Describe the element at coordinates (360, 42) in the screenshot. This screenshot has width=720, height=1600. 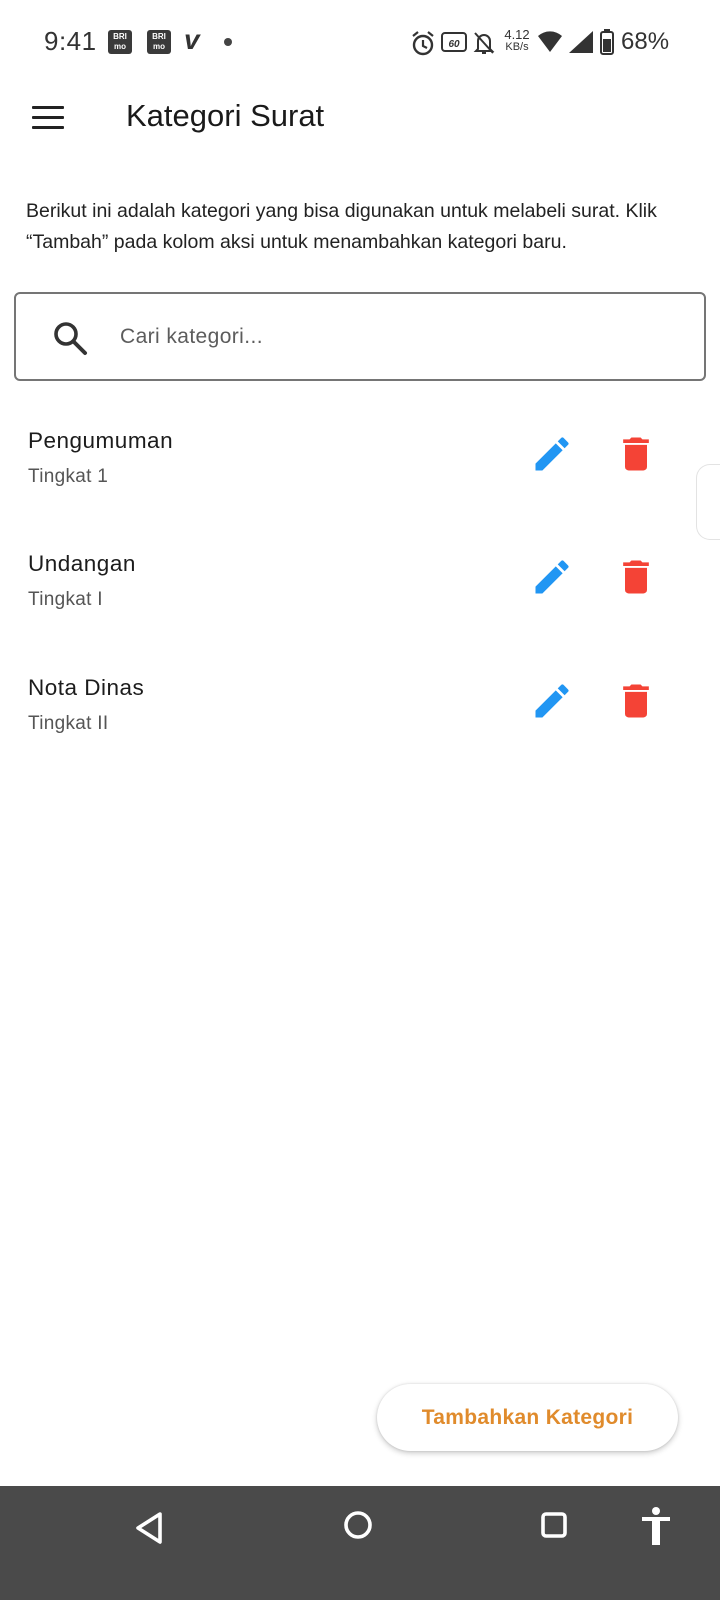
I see `status-bar: 9:41 BRI mo BRI mo v 60 4.12 KB/s 68%` at that location.